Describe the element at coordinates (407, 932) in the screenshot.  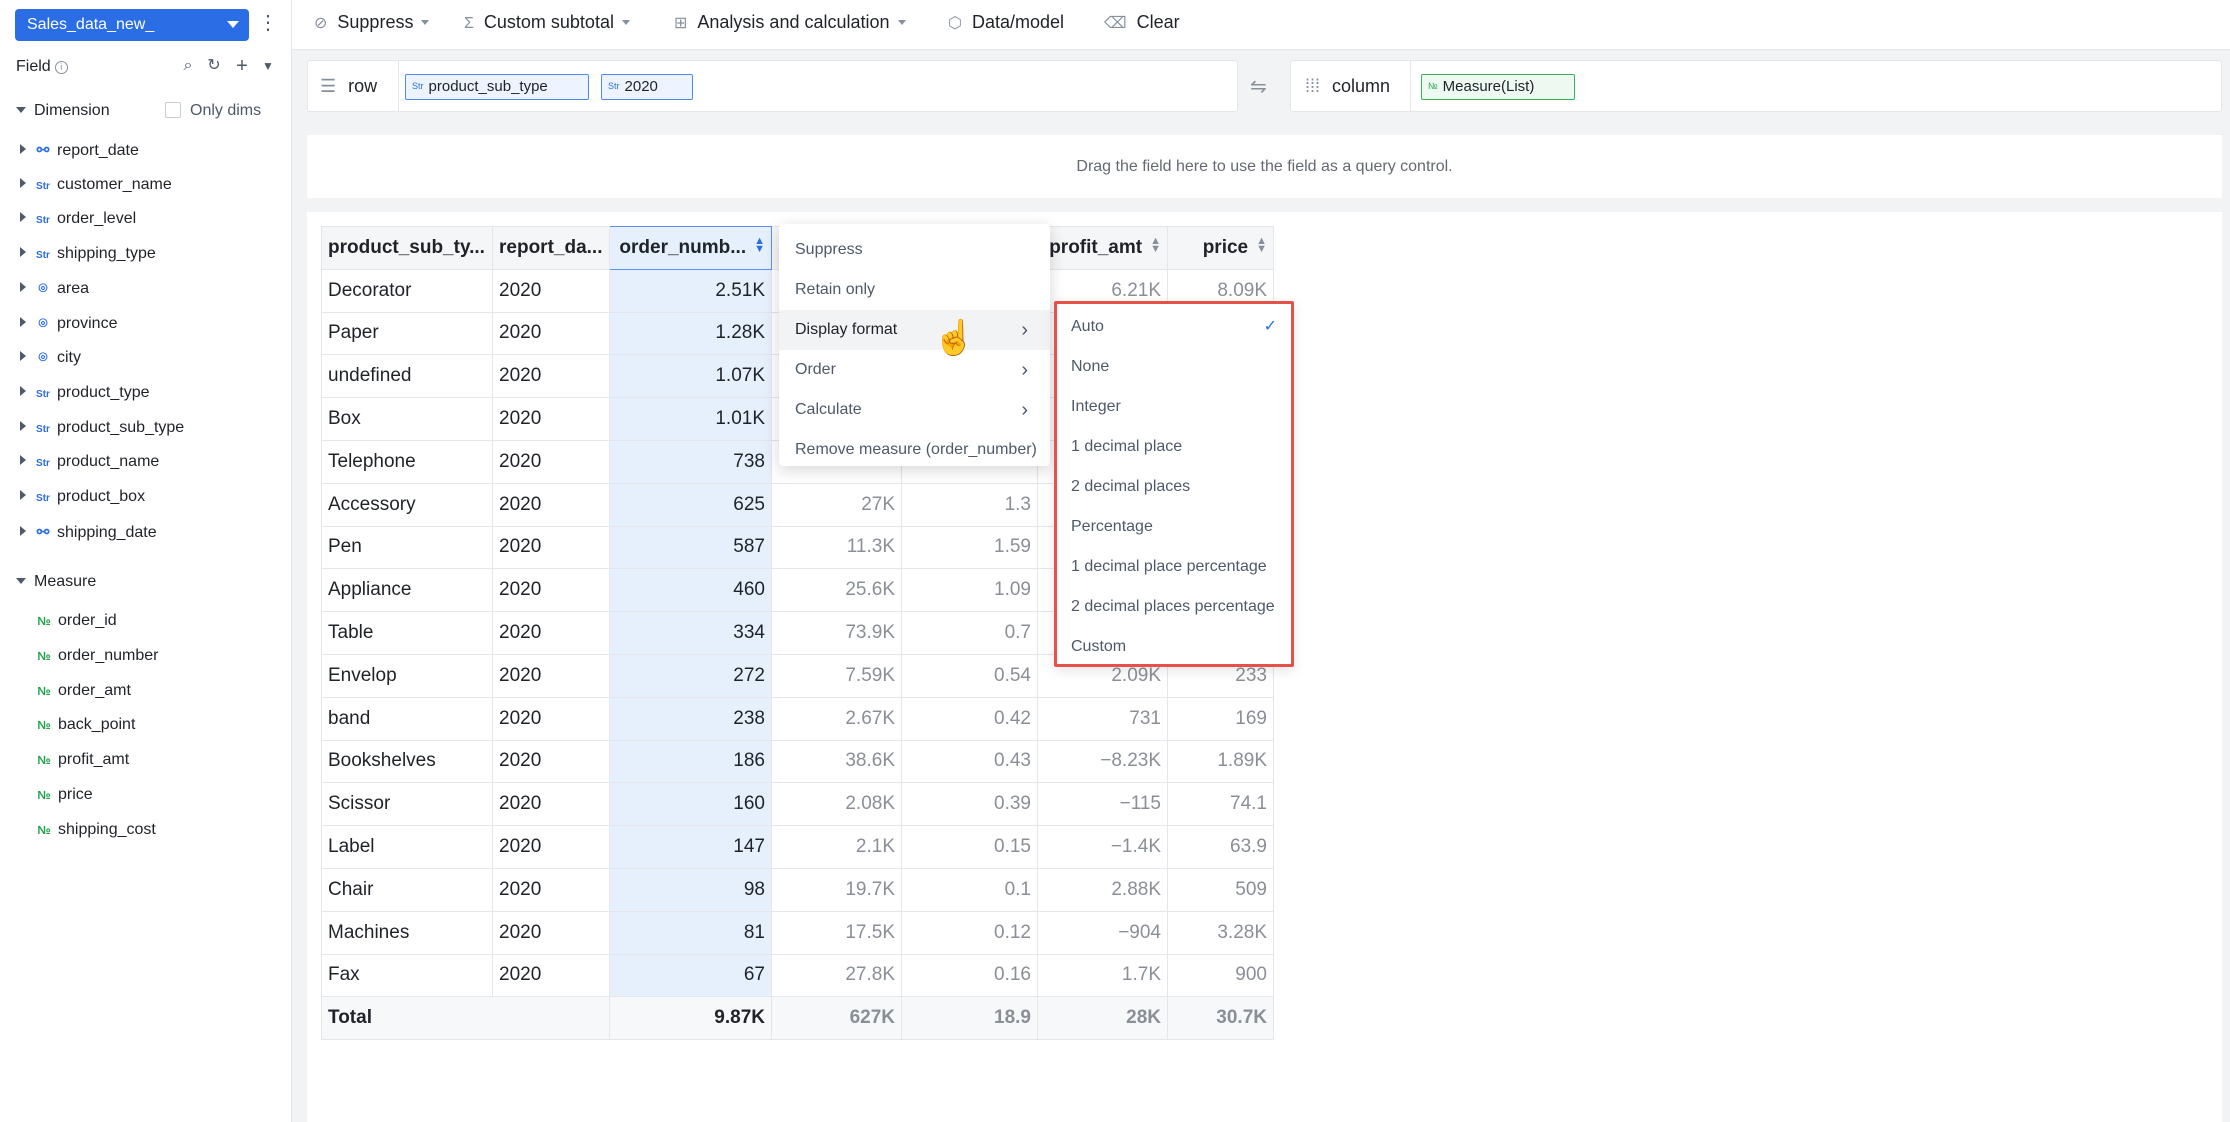
I see `table-cell: Machines` at that location.